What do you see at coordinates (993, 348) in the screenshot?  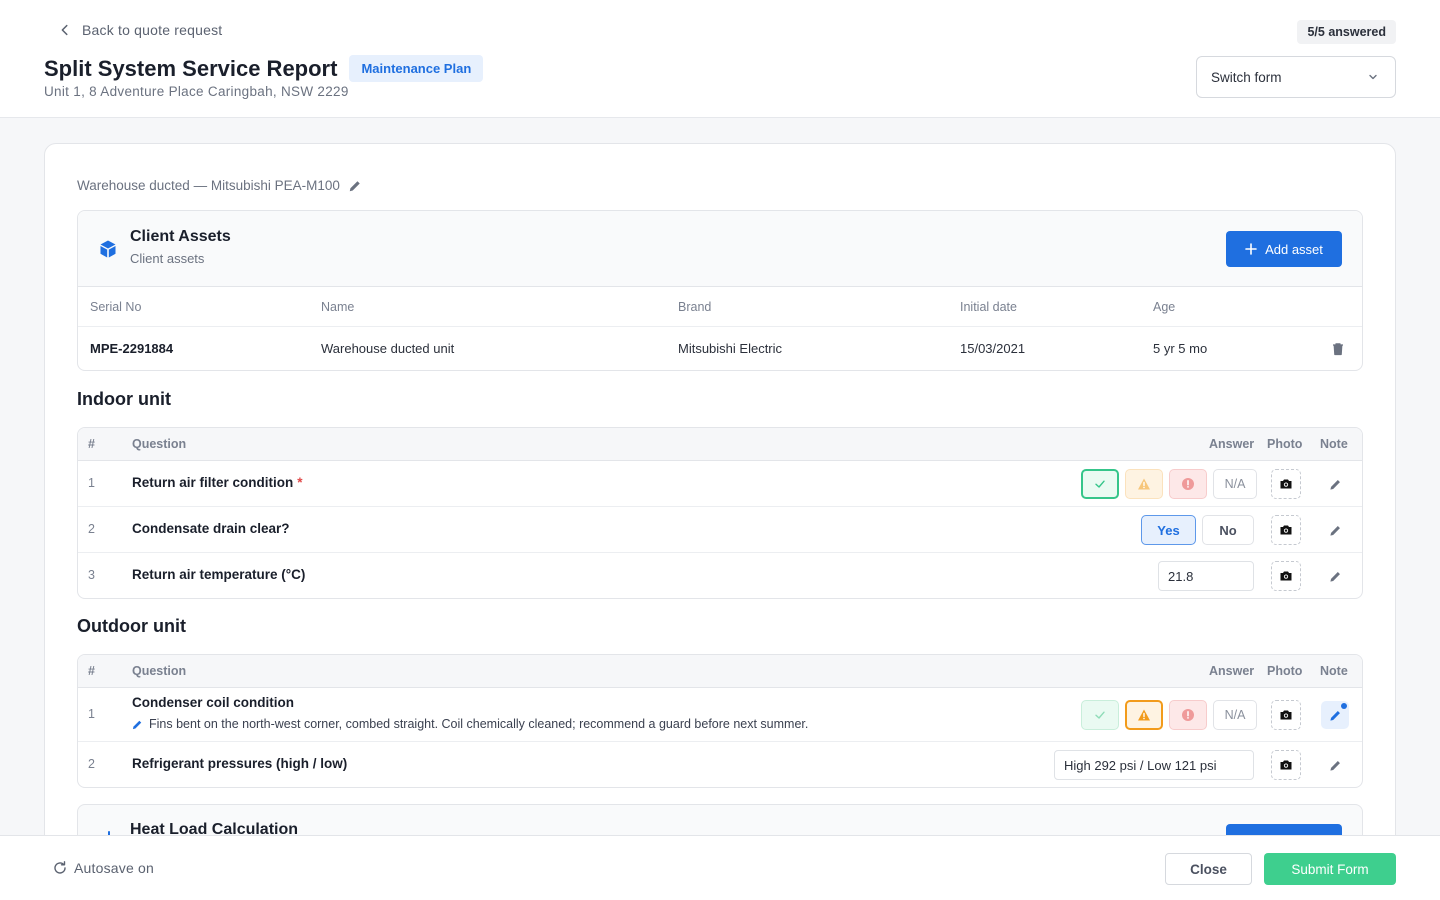 I see `asset-initial-date: 15/03/2021` at bounding box center [993, 348].